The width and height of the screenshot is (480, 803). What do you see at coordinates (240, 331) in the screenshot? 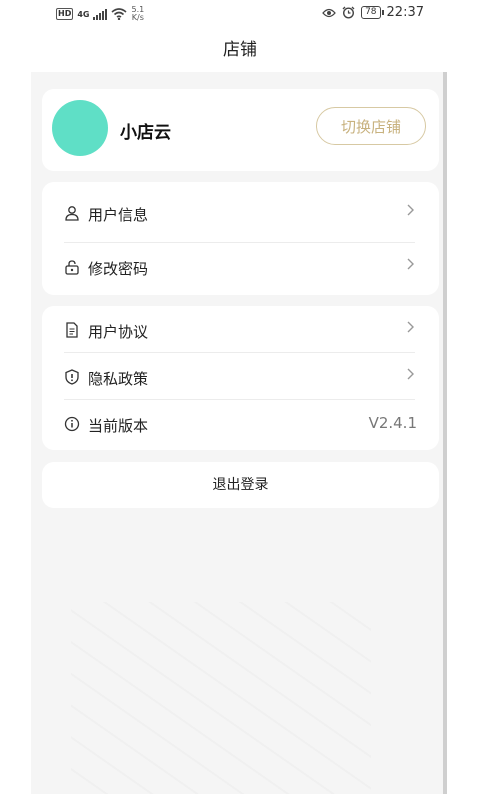
I see `menu-item-user-agreement: 用户协议` at bounding box center [240, 331].